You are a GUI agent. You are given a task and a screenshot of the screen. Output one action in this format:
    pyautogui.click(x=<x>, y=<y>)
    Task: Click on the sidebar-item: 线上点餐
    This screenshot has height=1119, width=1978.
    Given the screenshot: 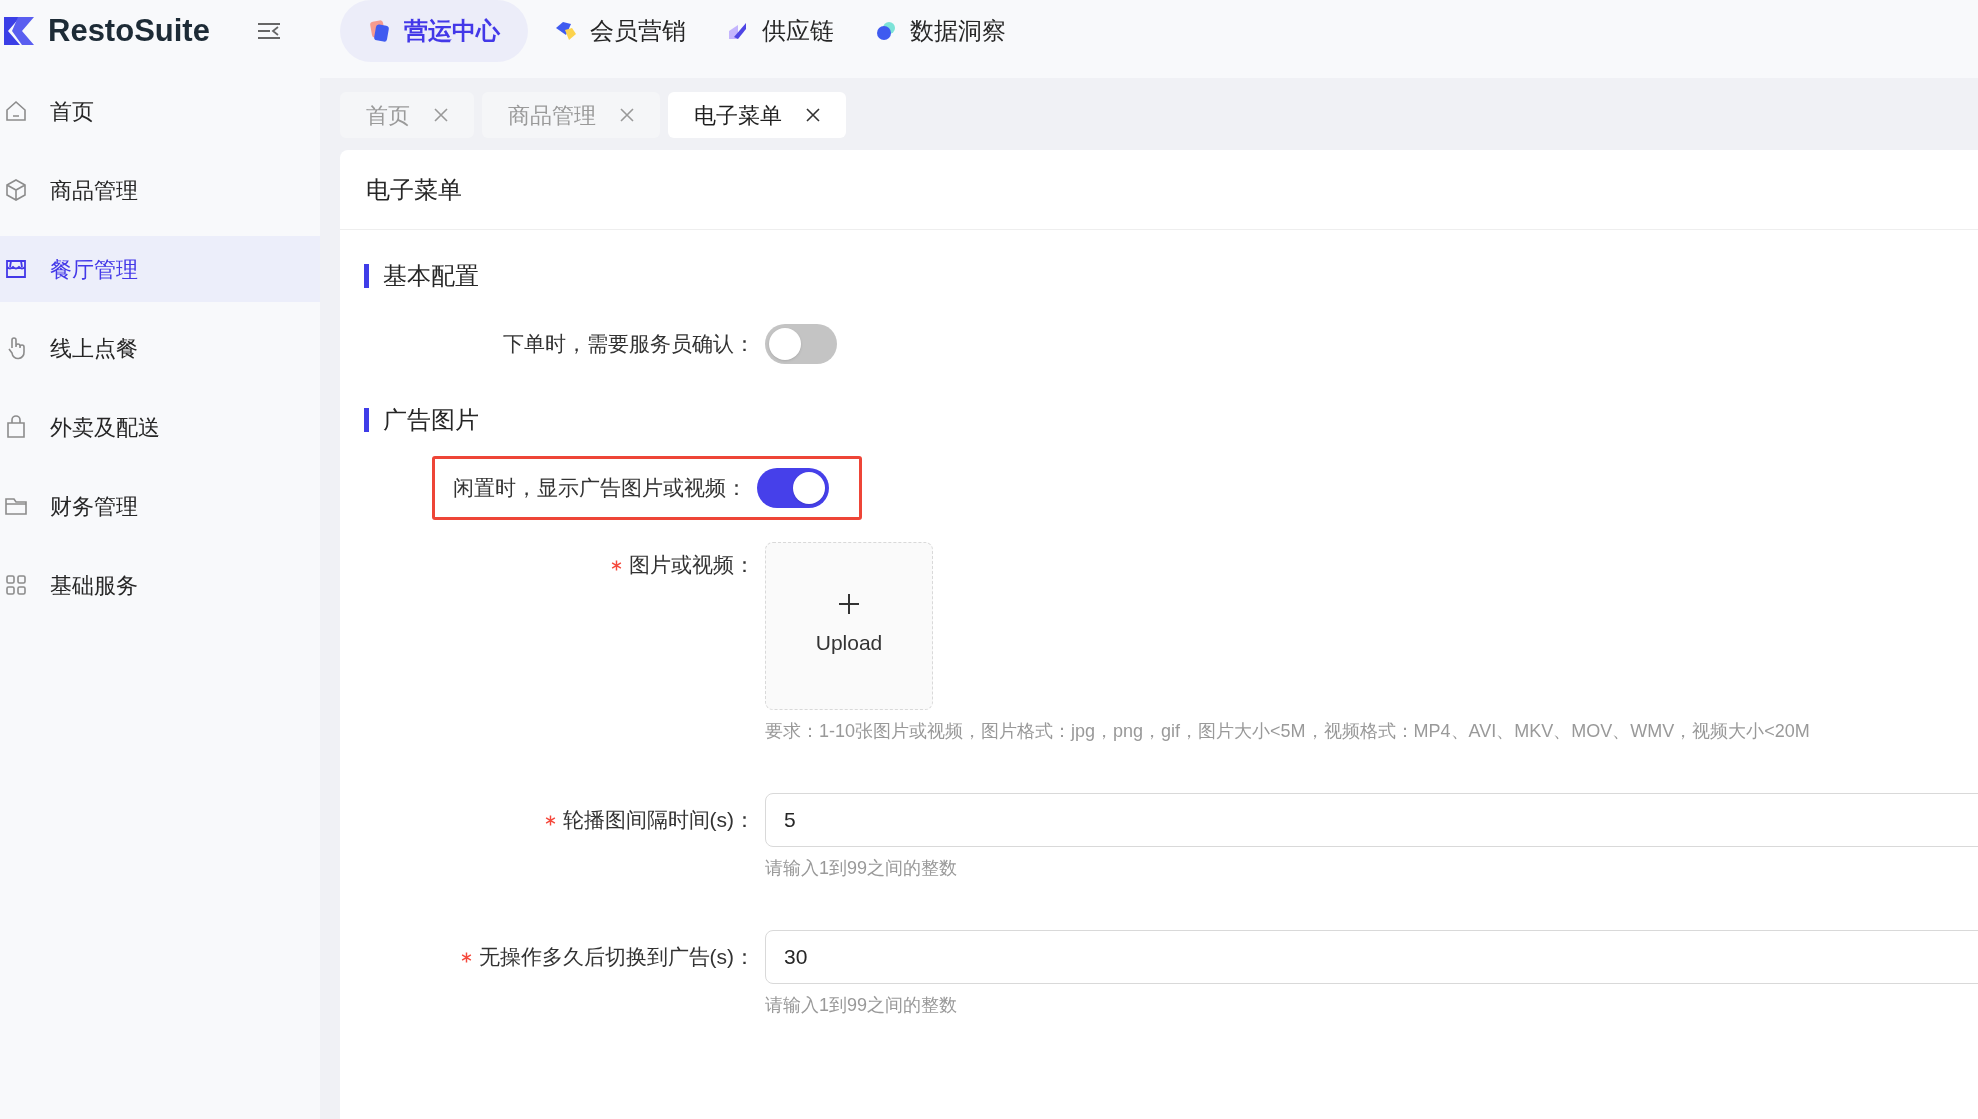 What is the action you would take?
    pyautogui.click(x=160, y=348)
    